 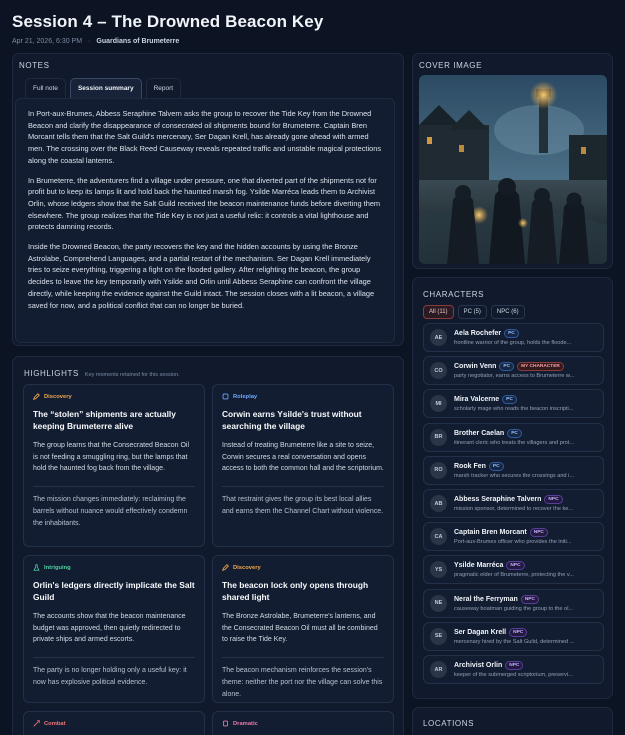 What do you see at coordinates (225, 396) in the screenshot?
I see `mask-icon` at bounding box center [225, 396].